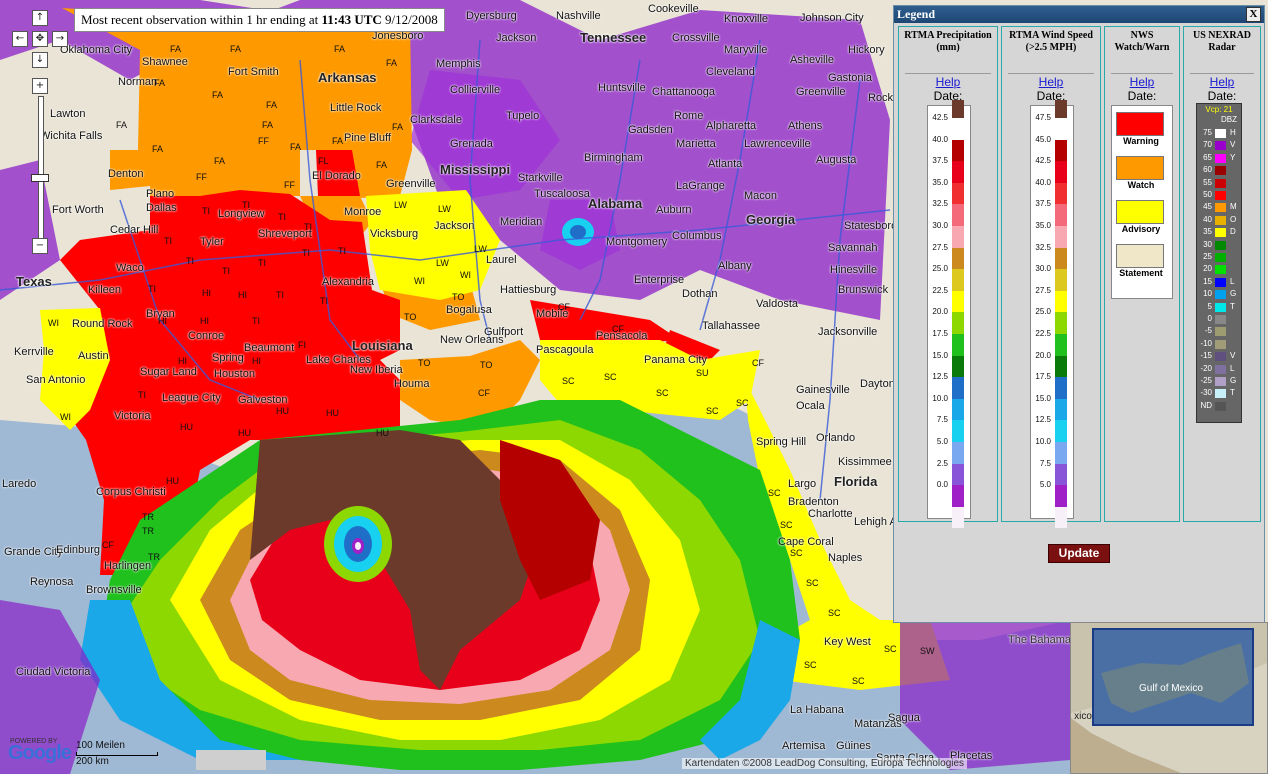 Image resolution: width=1268 pixels, height=774 pixels. I want to click on alert-code-label: SC, so click(858, 681).